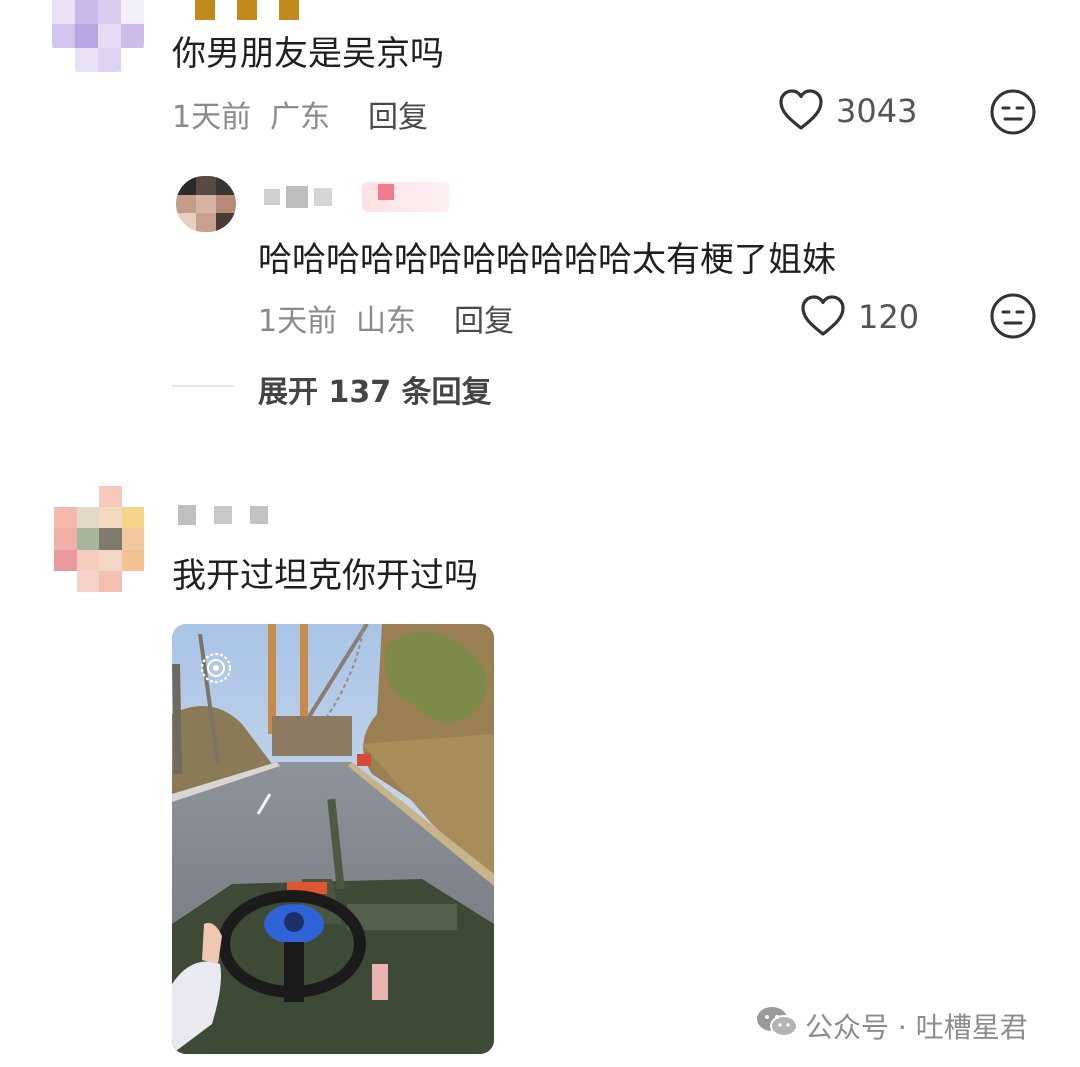 The height and width of the screenshot is (1067, 1080). What do you see at coordinates (300, 117) in the screenshot?
I see `comment-location: 广东` at bounding box center [300, 117].